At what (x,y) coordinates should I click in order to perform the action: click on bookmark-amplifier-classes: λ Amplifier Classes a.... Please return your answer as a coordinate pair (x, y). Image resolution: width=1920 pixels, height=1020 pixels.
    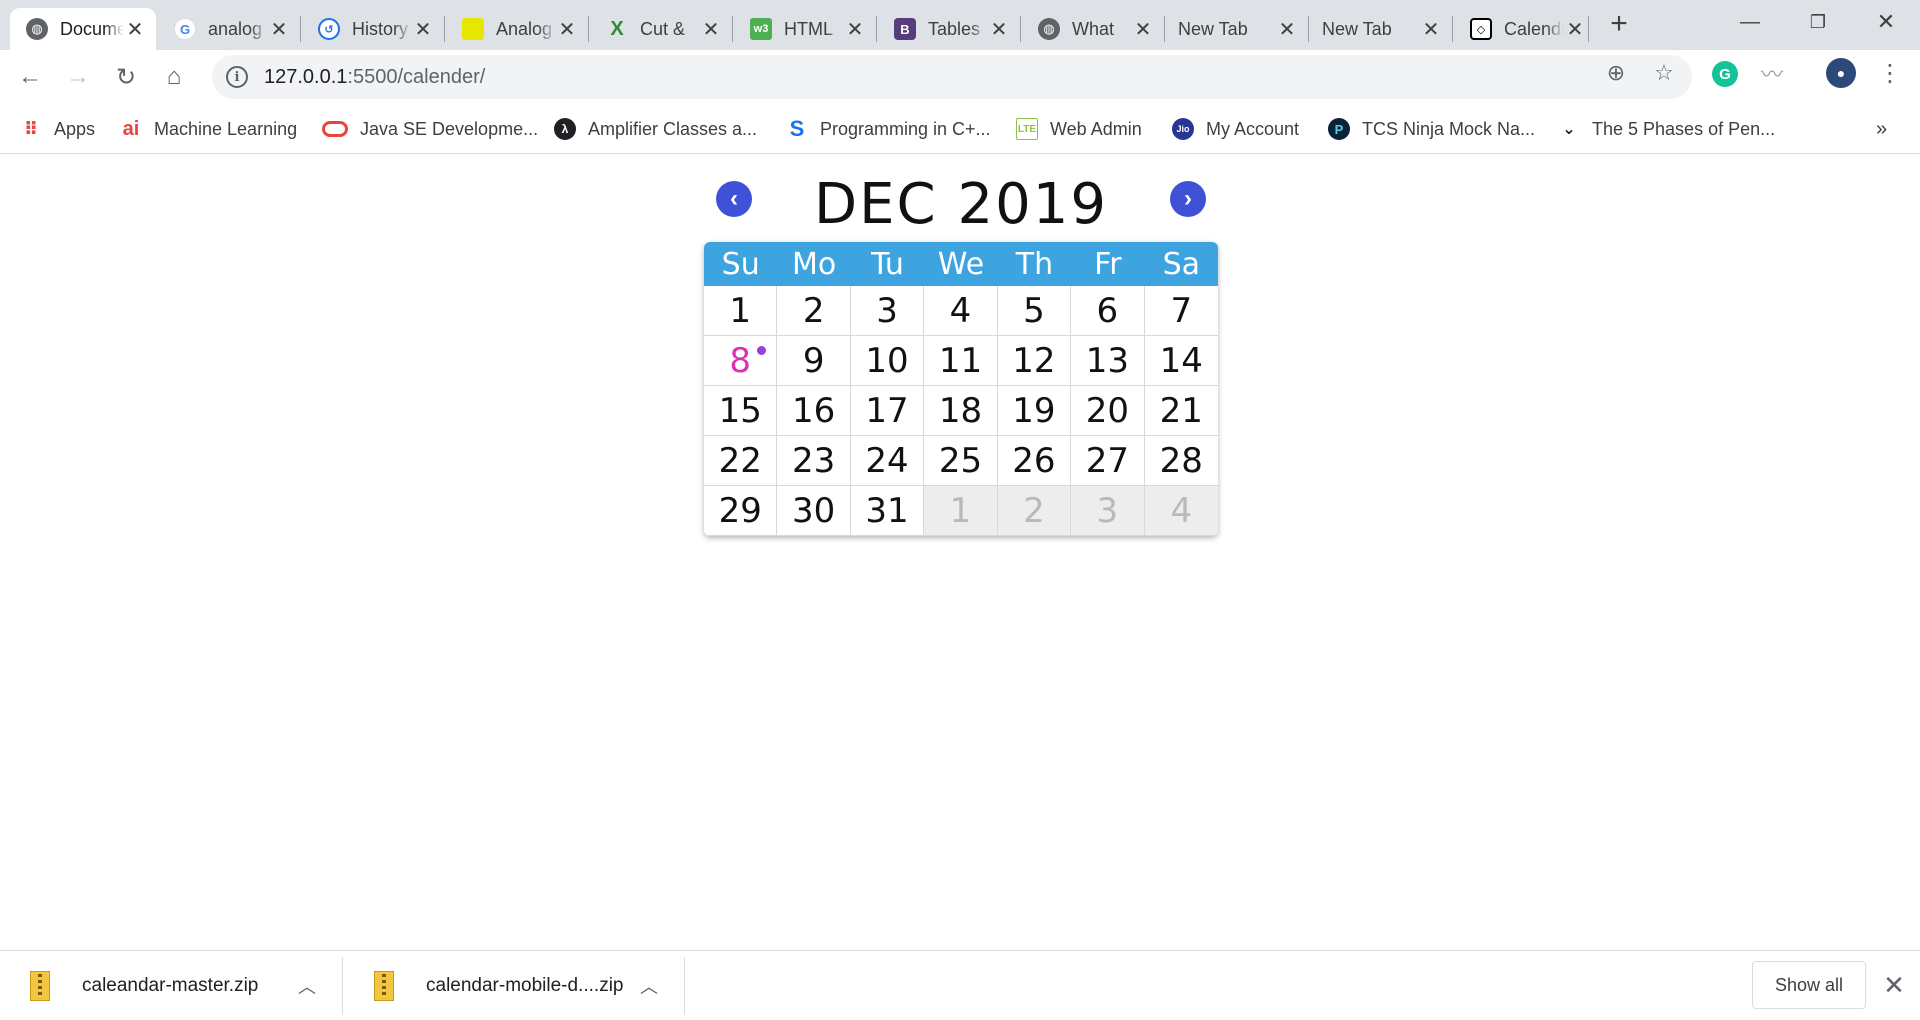
    Looking at the image, I should click on (655, 129).